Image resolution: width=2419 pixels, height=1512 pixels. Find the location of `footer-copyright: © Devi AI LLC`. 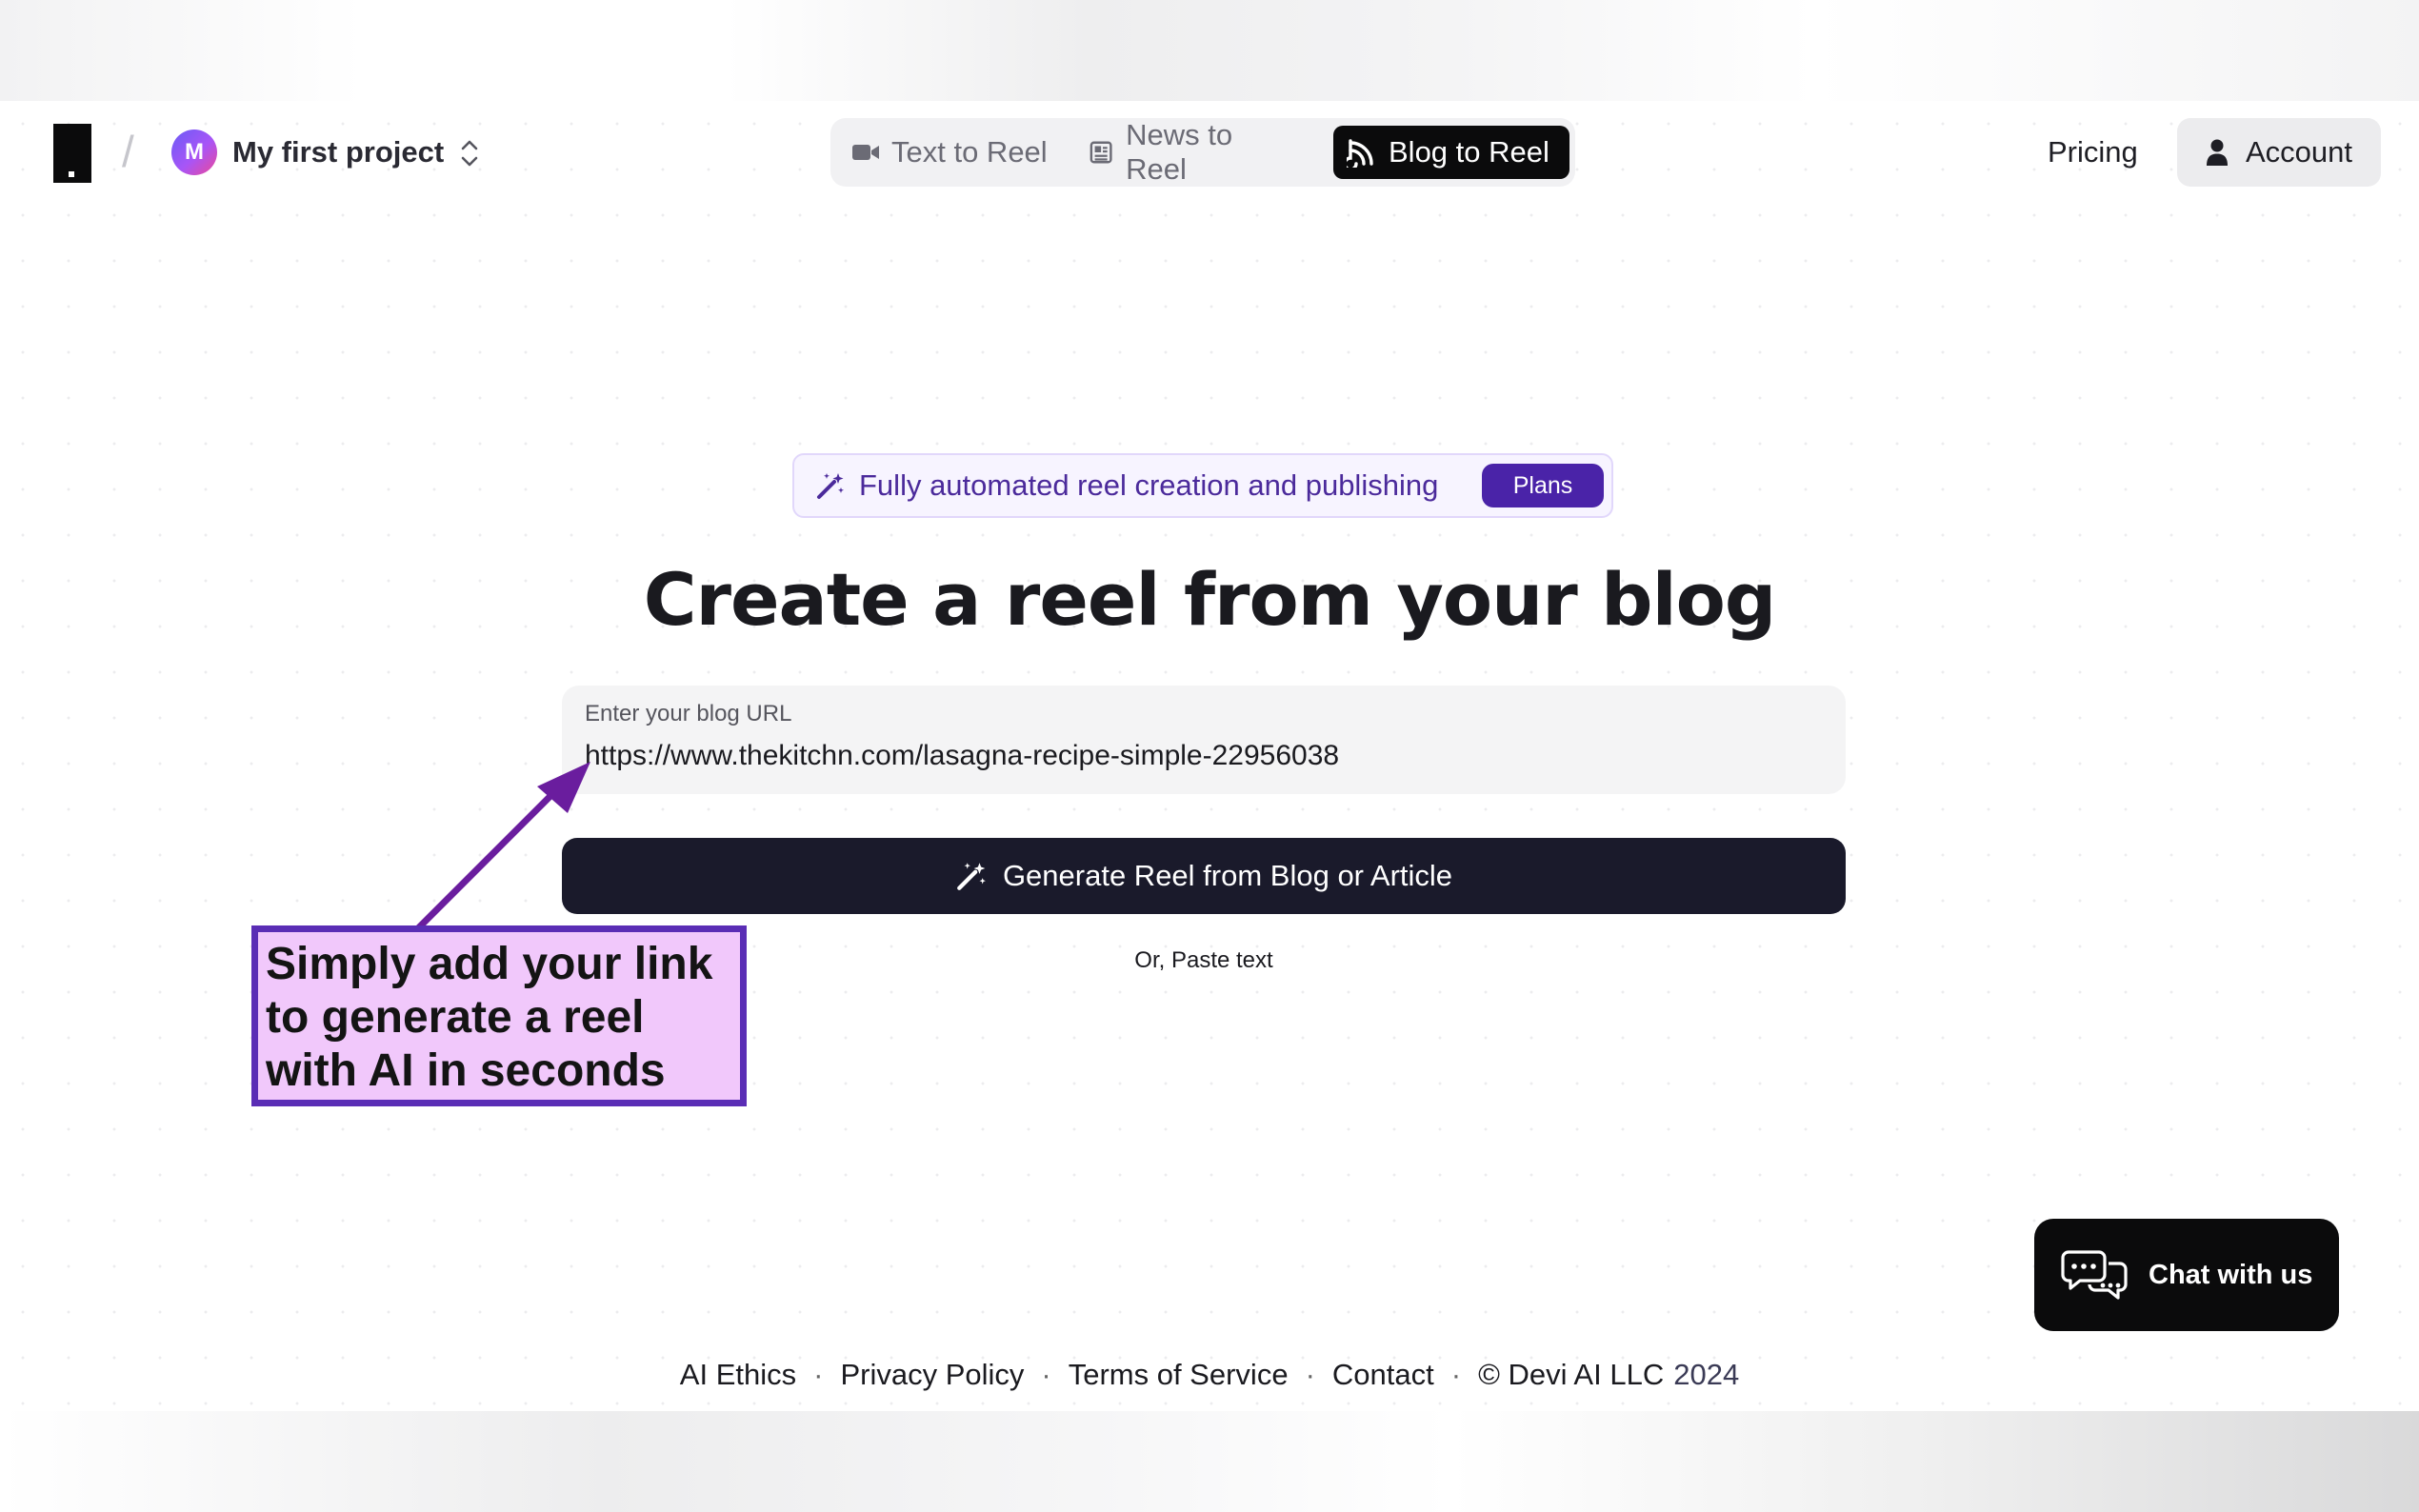

footer-copyright: © Devi AI LLC is located at coordinates (1571, 1374).